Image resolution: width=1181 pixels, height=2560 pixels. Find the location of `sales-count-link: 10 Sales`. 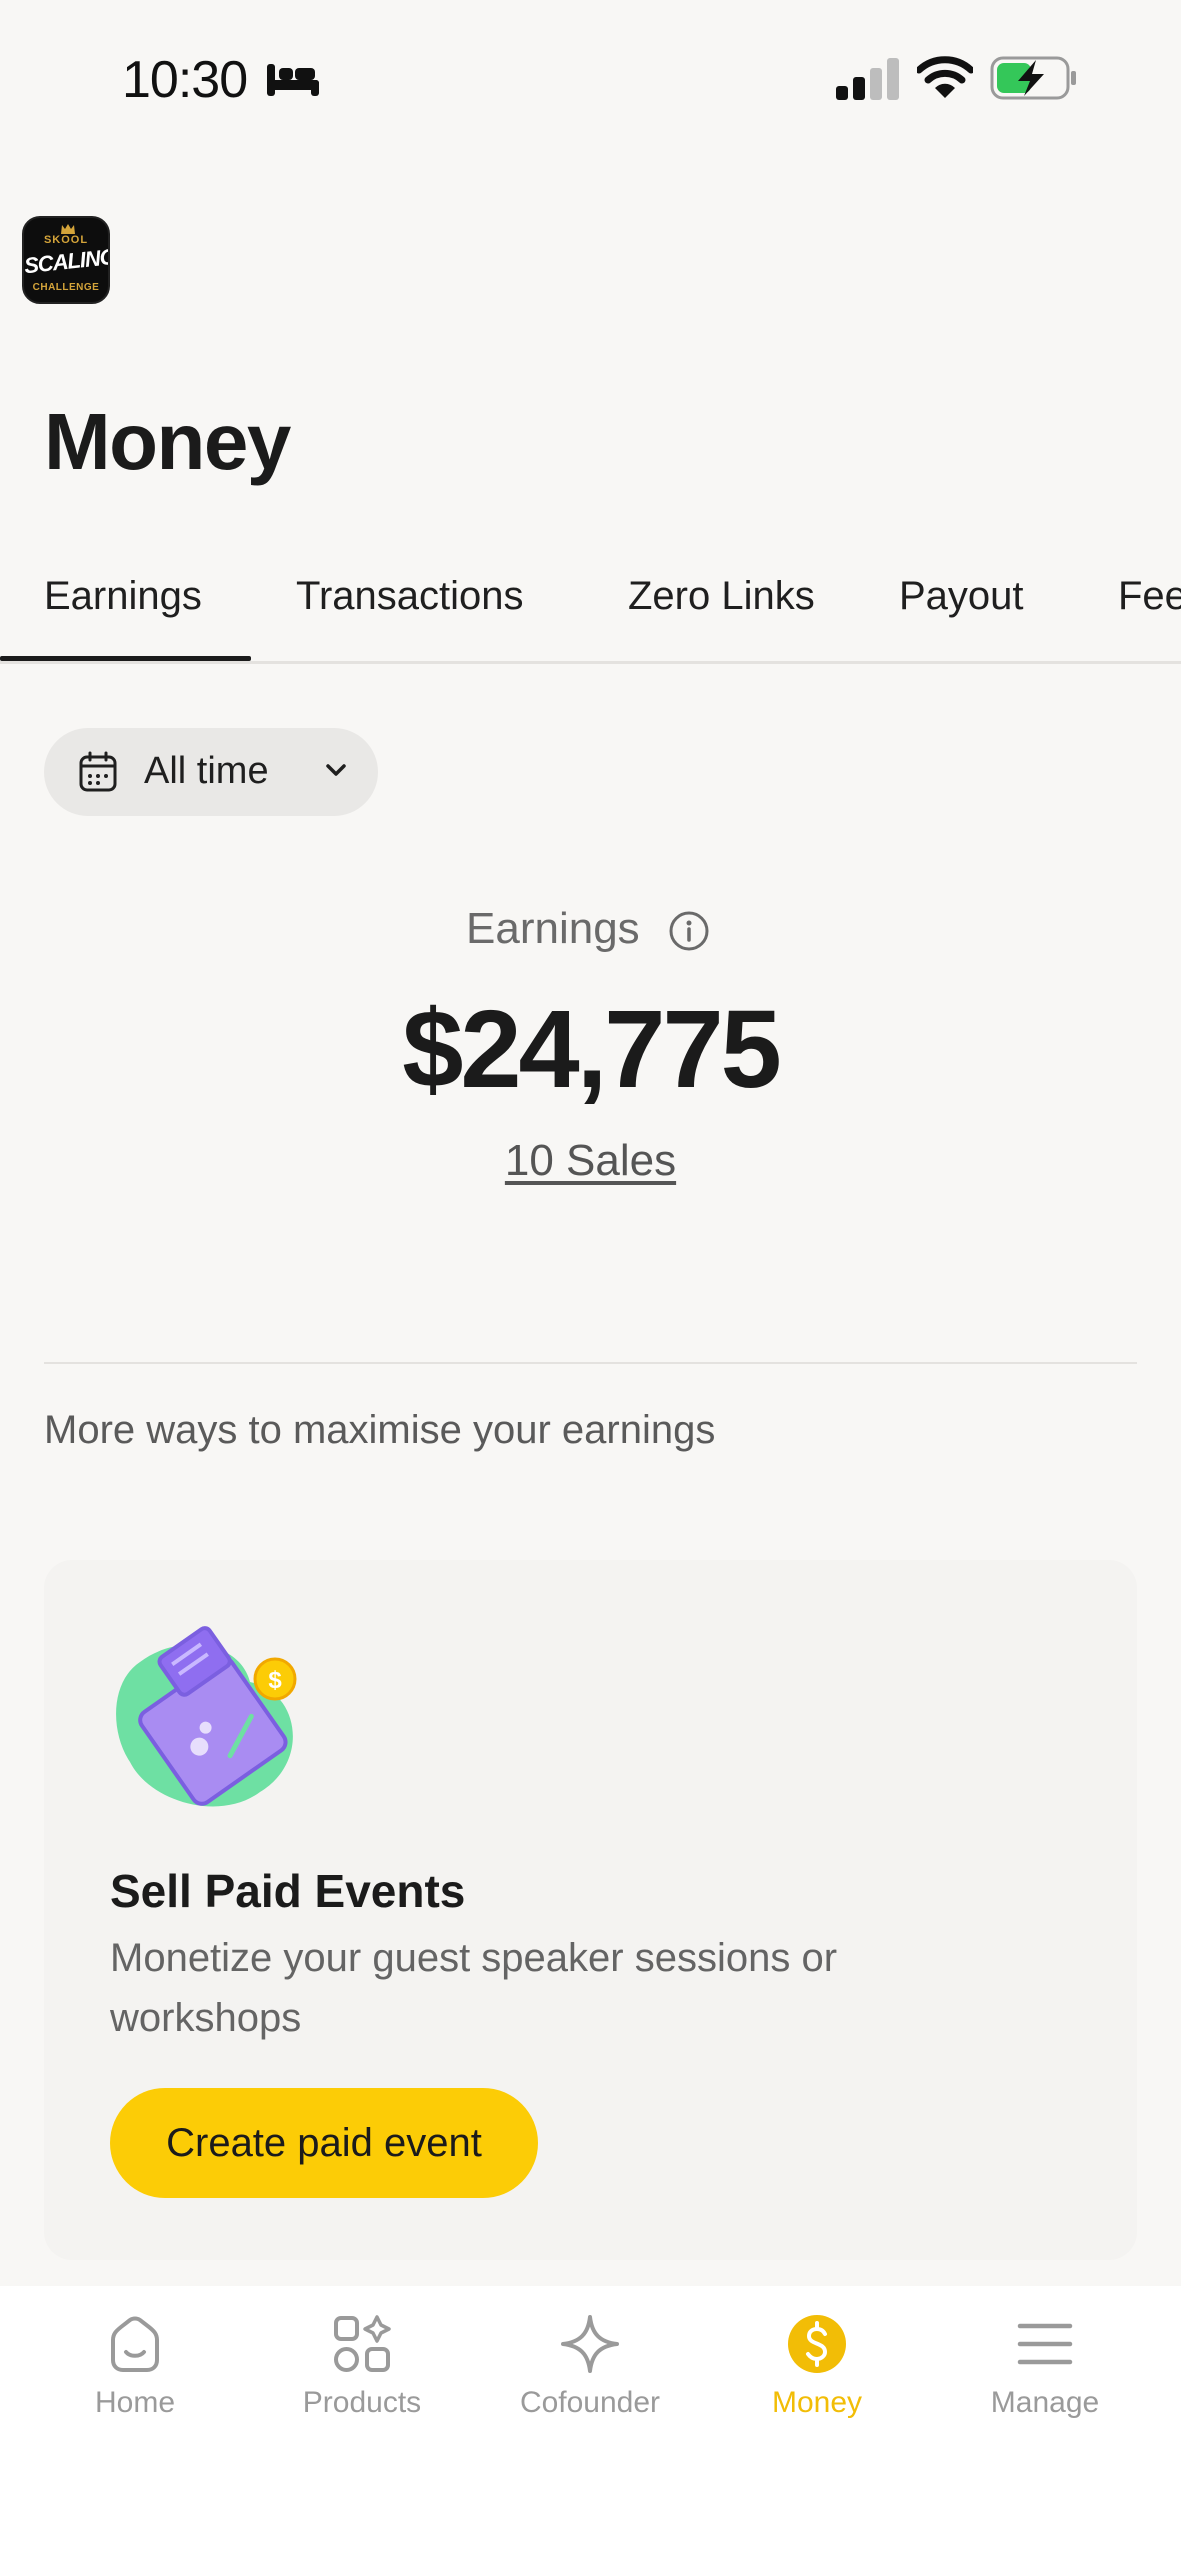

sales-count-link: 10 Sales is located at coordinates (590, 1161).